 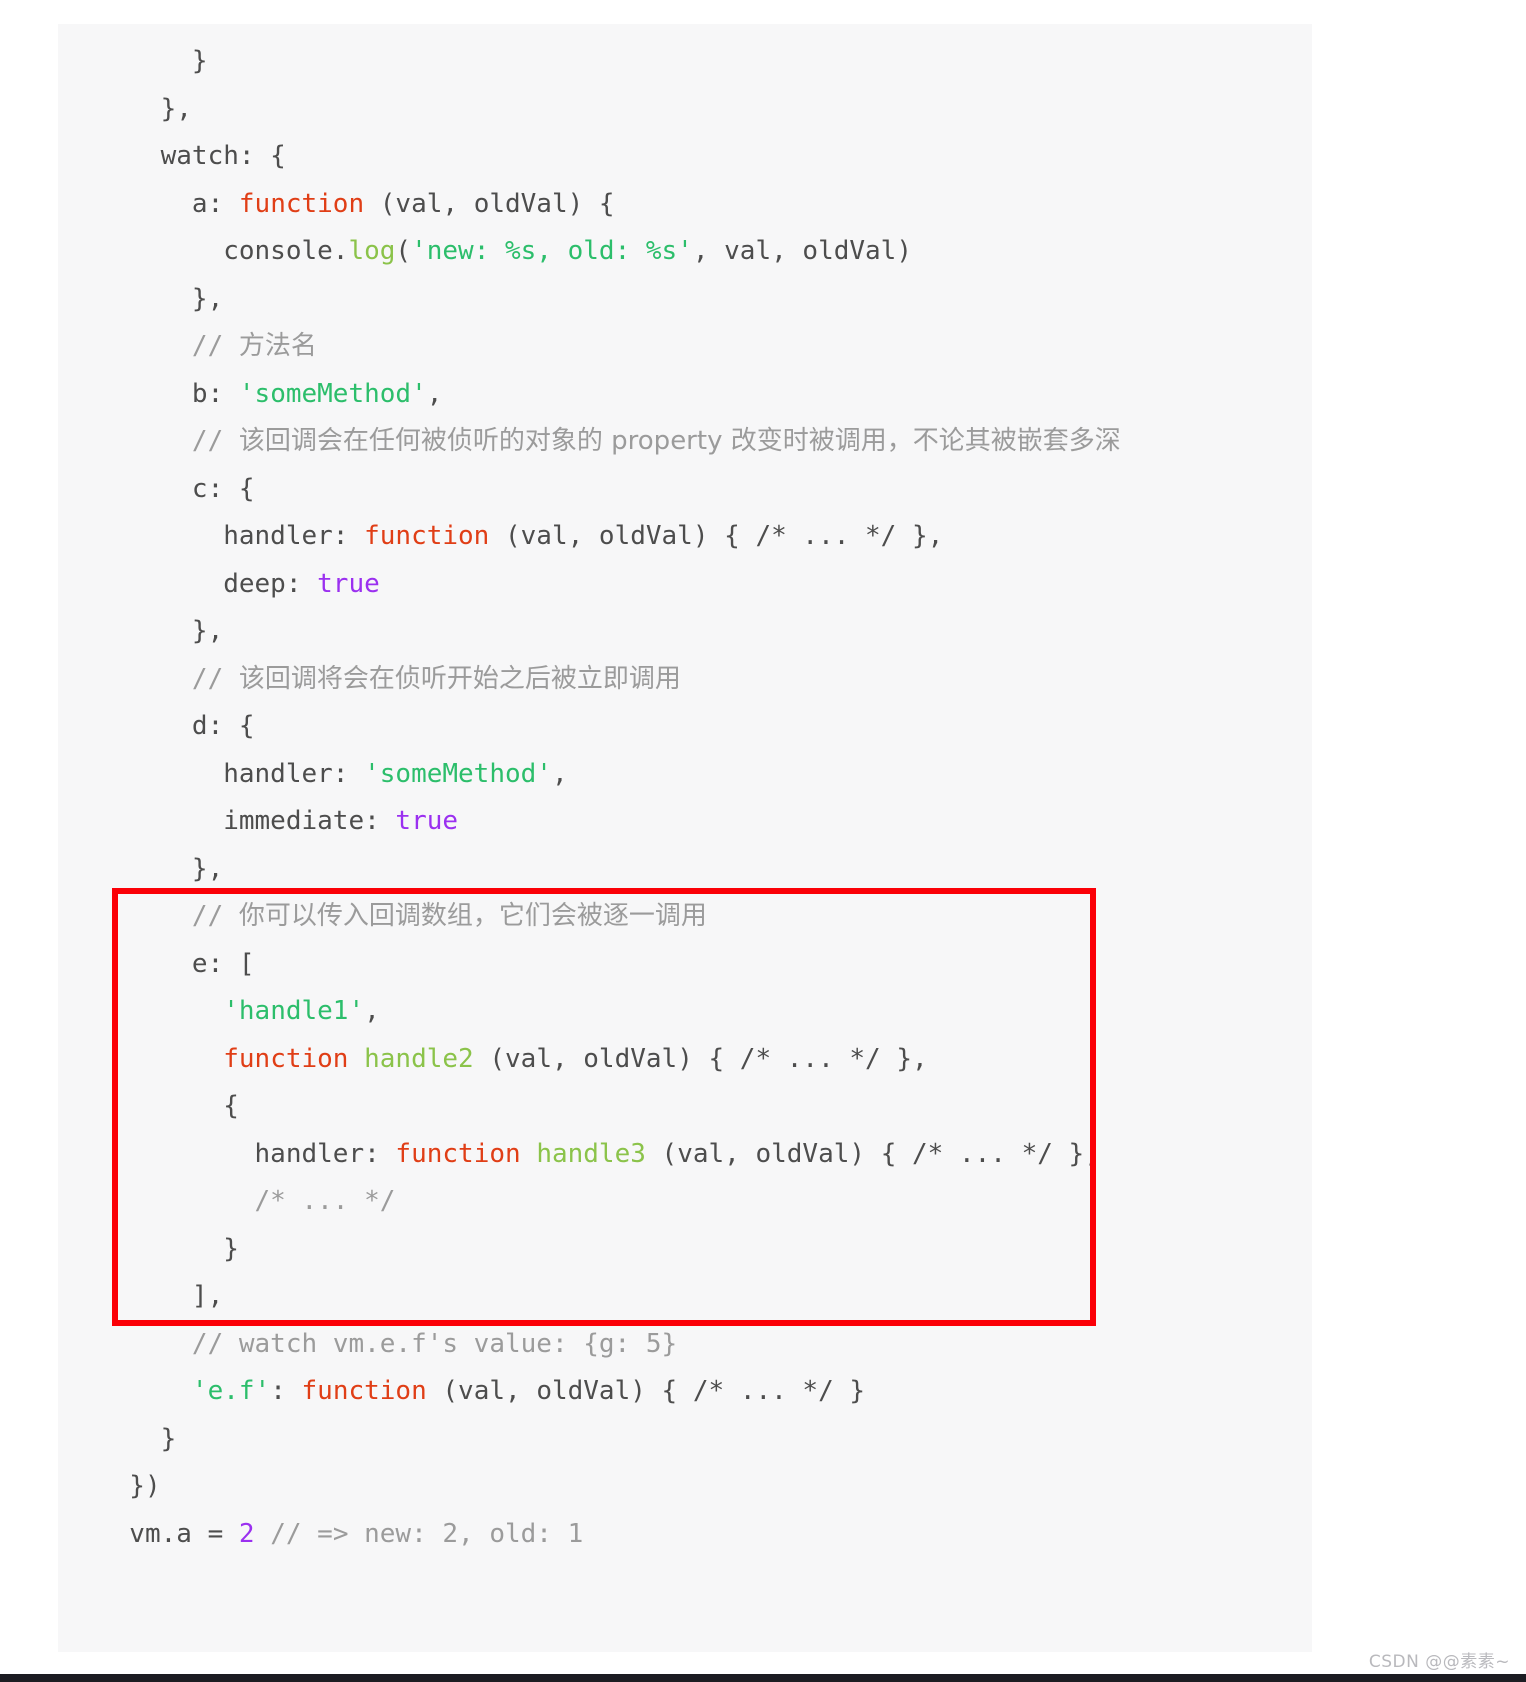 I want to click on code-token: // watch vm.e.f's value: {g: 5}, so click(x=388, y=1343).